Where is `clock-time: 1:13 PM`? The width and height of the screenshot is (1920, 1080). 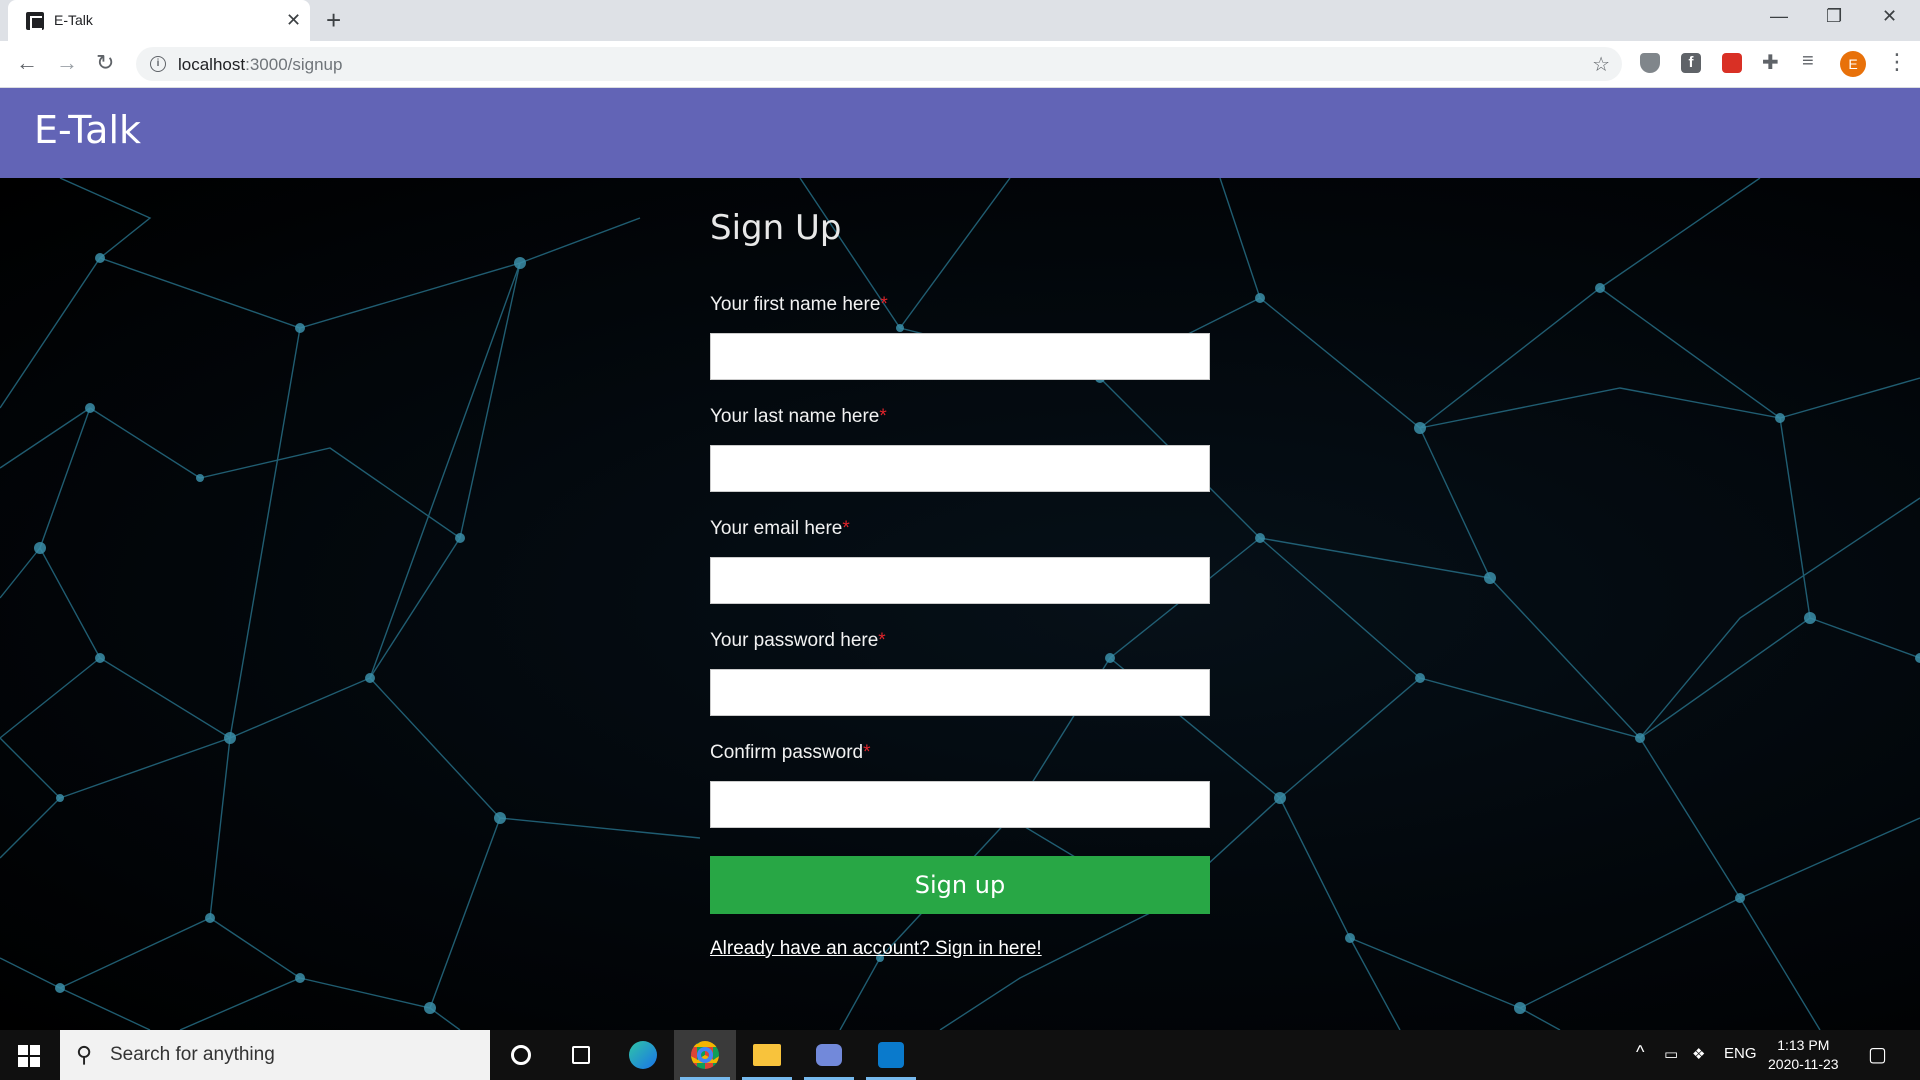
clock-time: 1:13 PM is located at coordinates (1803, 1045).